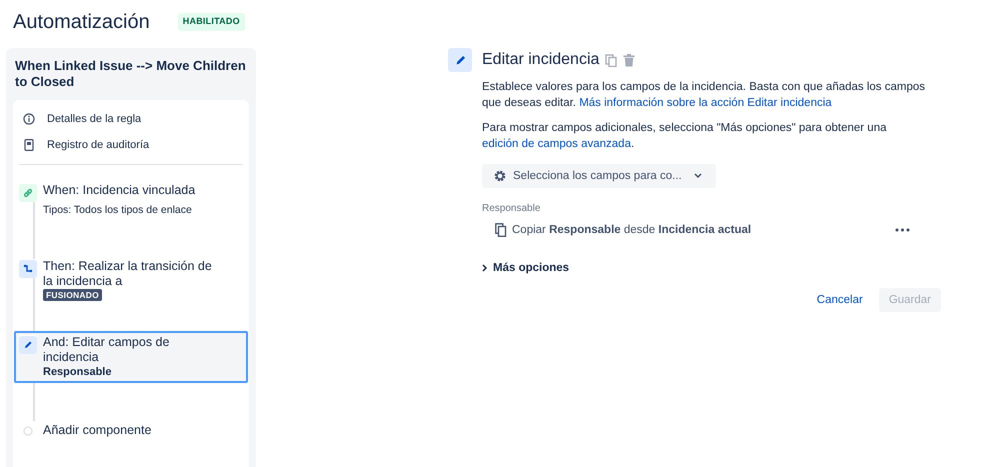 The image size is (999, 467). I want to click on component-card: Añadir componente, so click(131, 430).